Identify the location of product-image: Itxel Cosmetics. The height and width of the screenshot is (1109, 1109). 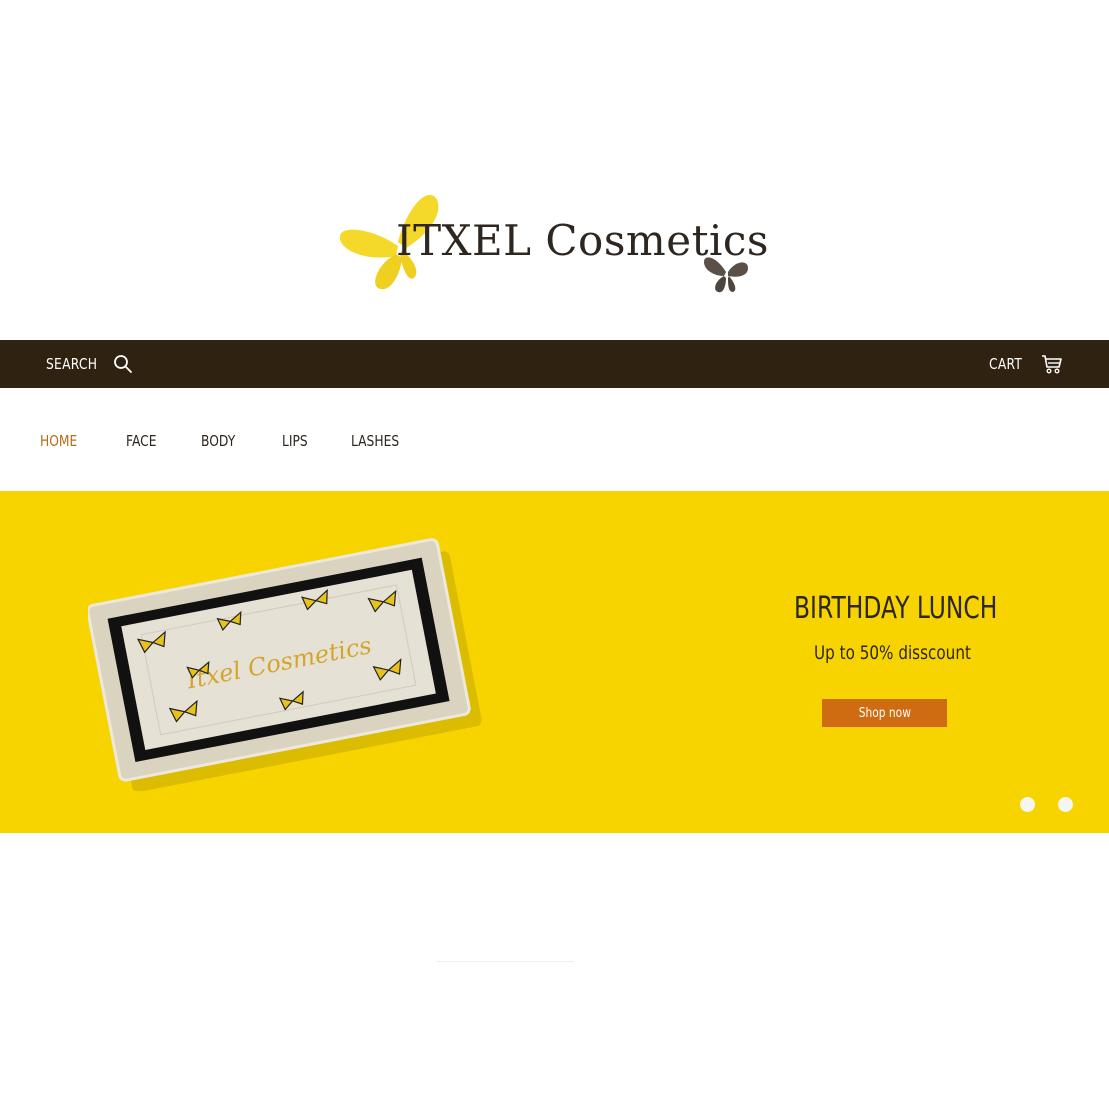
(285, 664).